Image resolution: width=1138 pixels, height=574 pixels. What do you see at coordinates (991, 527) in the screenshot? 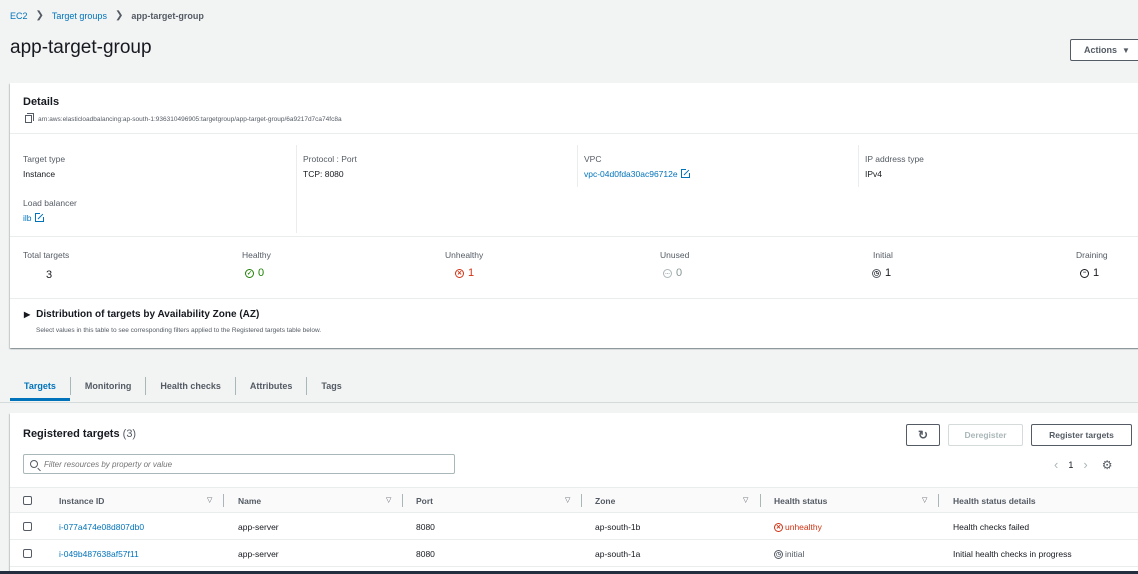
I see `health-status-details: Health checks failed` at bounding box center [991, 527].